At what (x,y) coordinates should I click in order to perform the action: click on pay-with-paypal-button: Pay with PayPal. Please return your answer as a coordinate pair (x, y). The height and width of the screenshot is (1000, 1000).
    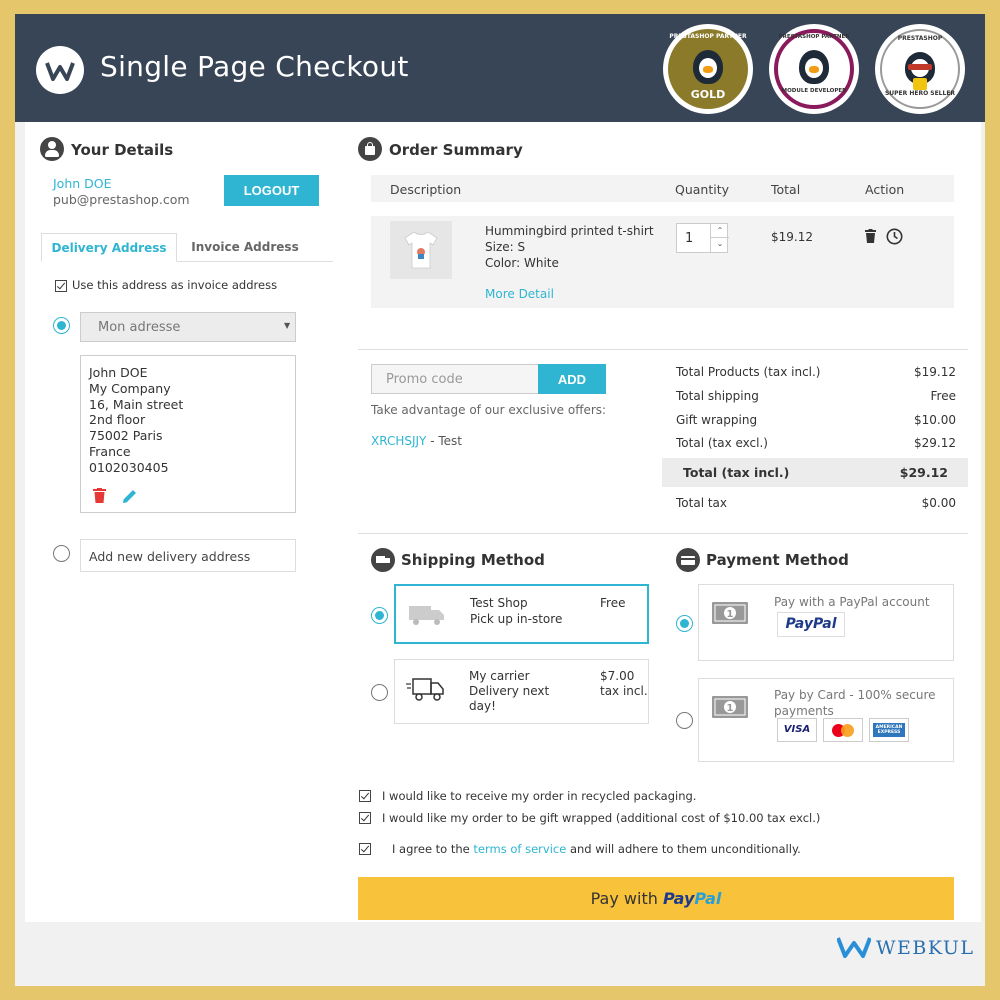
    Looking at the image, I should click on (656, 898).